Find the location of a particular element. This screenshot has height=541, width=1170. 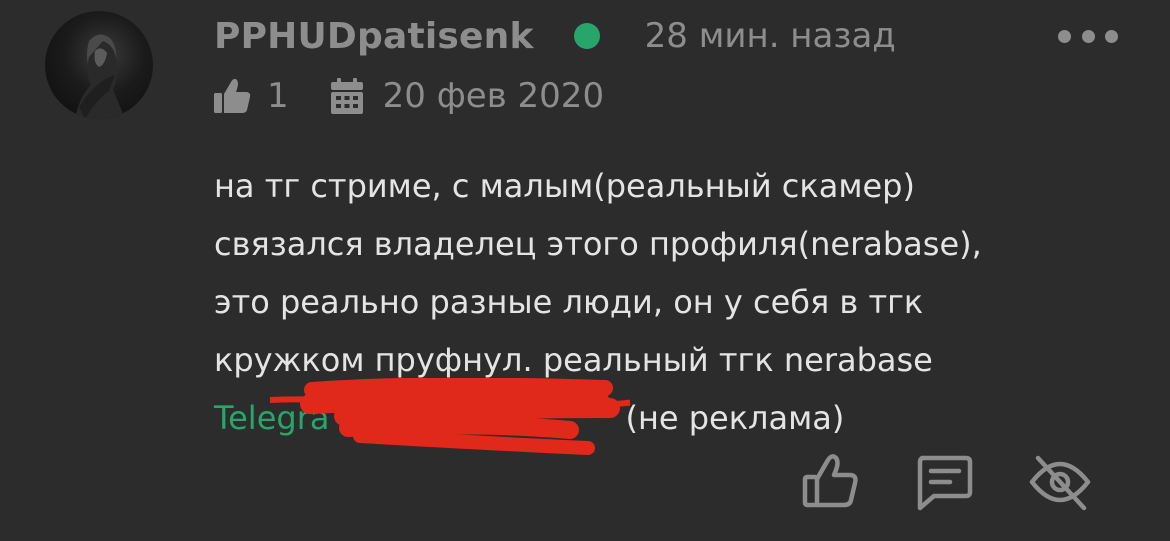

telegram-link-text: Telegra is located at coordinates (272, 418).